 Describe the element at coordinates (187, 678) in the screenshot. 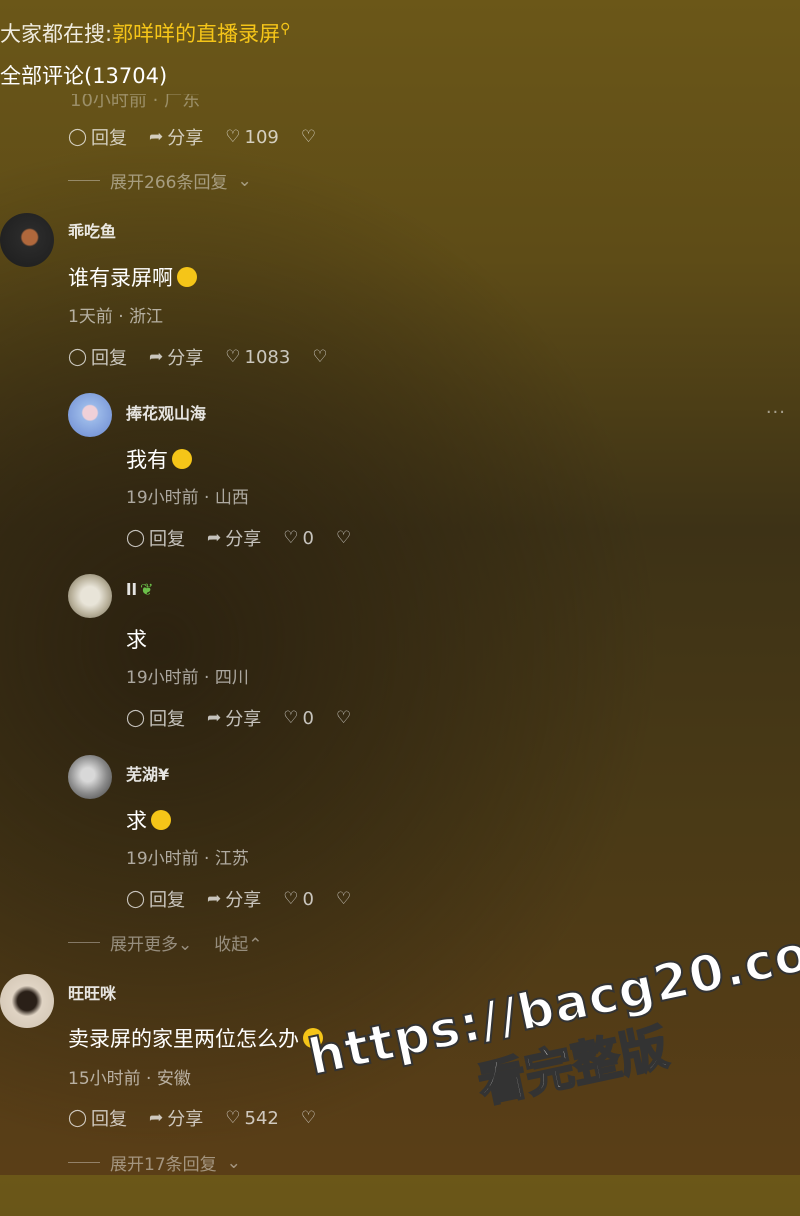

I see `reply-meta: 19小时前 · 四川` at that location.